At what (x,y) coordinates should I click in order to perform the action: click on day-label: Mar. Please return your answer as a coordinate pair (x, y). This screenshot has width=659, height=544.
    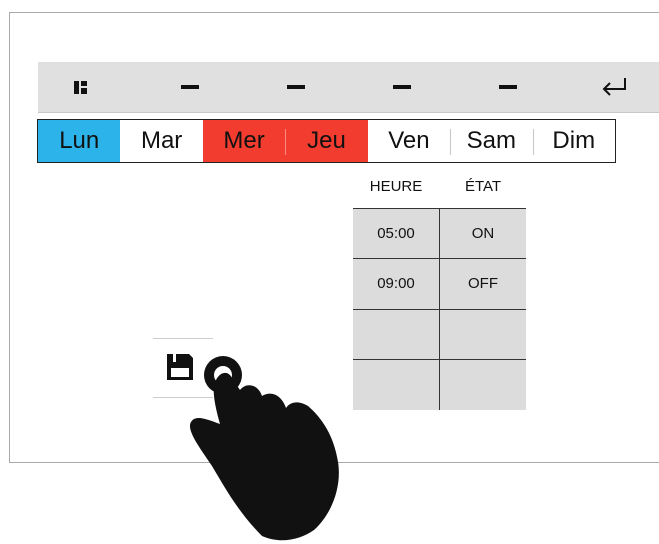
    Looking at the image, I should click on (161, 140).